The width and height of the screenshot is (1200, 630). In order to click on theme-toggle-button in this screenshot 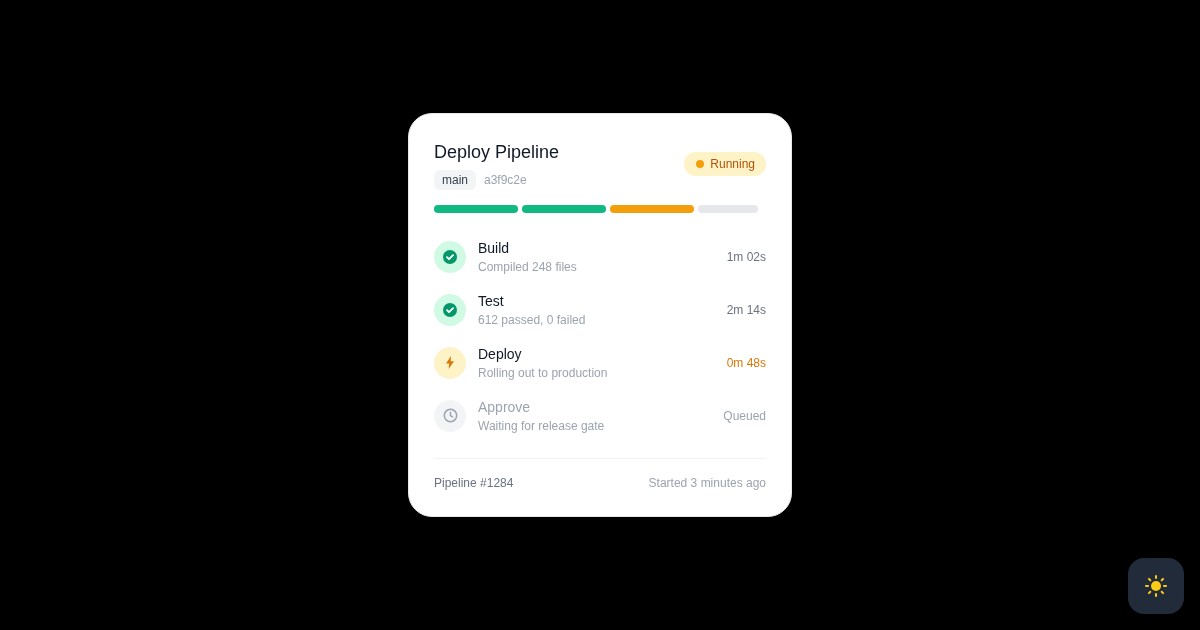, I will do `click(1156, 586)`.